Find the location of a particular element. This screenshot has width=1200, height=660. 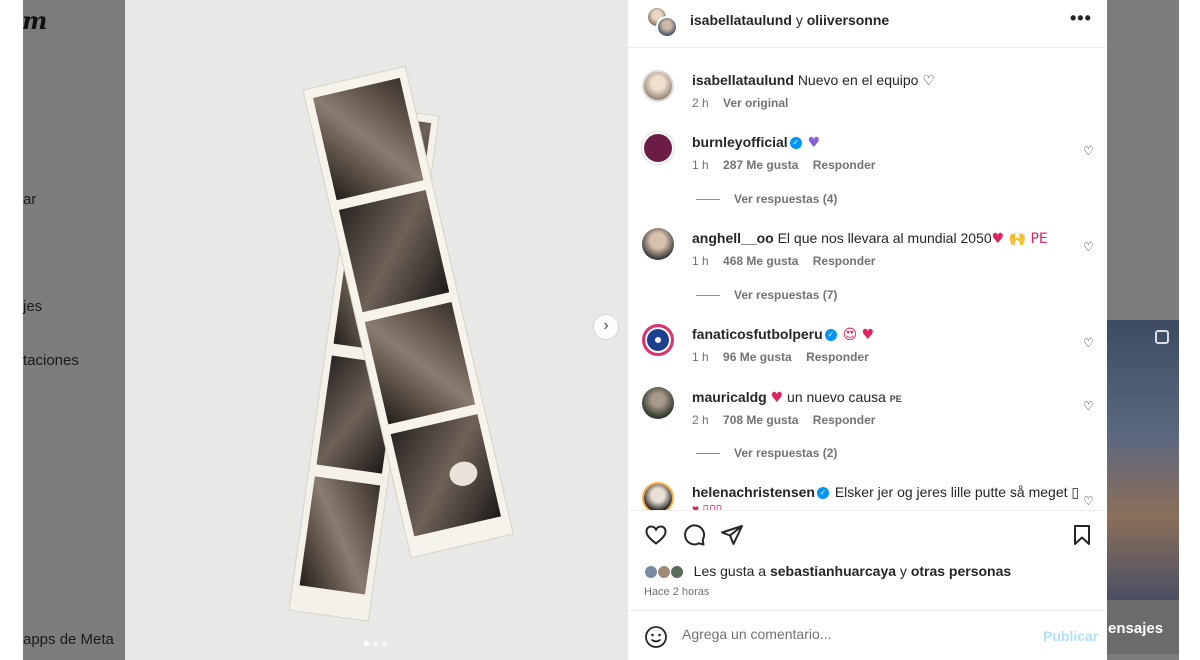

view-replies: Ver respuestas (4) is located at coordinates (766, 199).